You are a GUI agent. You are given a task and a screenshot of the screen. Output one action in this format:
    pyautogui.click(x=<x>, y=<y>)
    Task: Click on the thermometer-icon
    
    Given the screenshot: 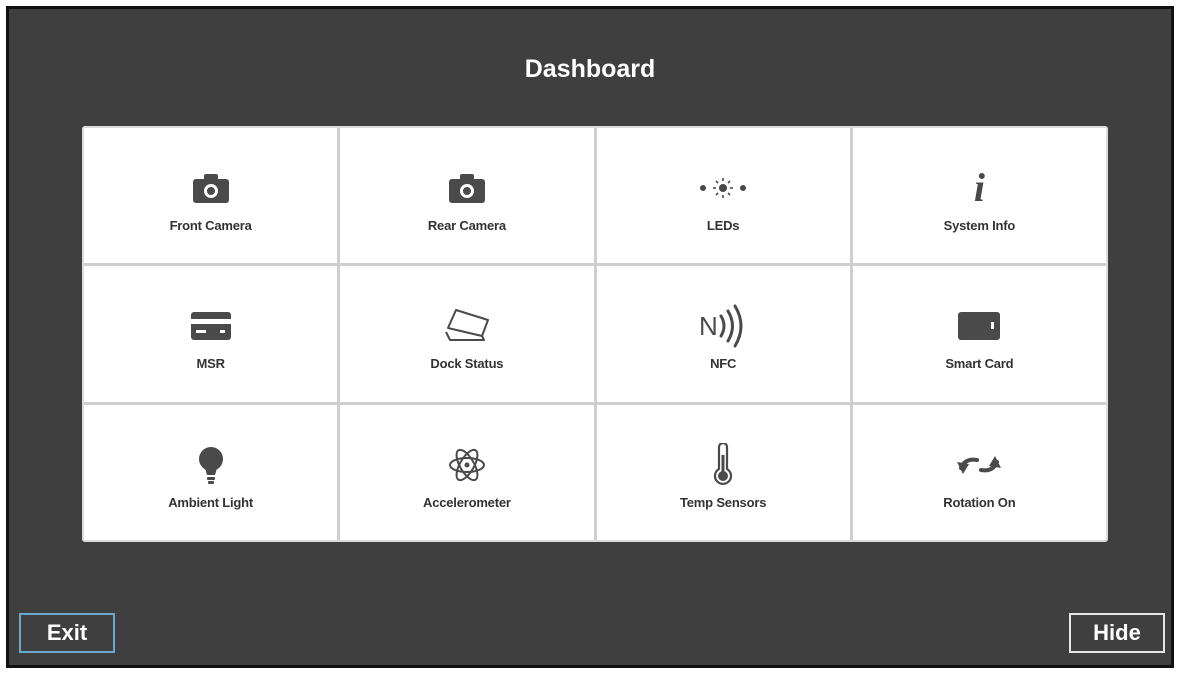 What is the action you would take?
    pyautogui.click(x=723, y=463)
    